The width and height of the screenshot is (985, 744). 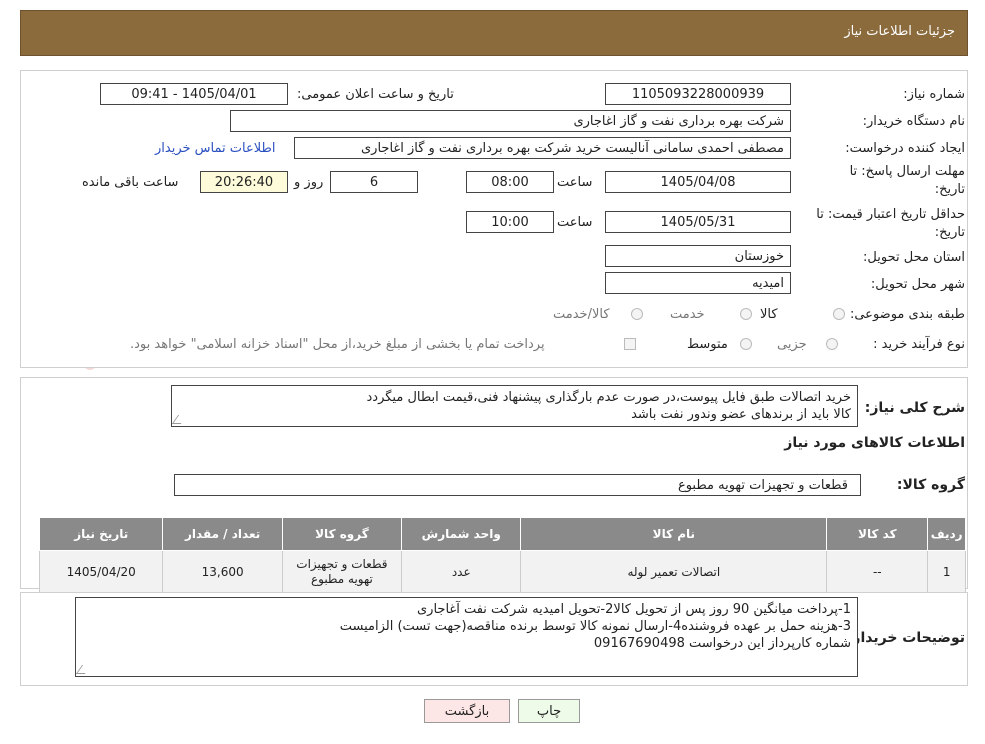 What do you see at coordinates (949, 232) in the screenshot?
I see `validity-label-date: تاریخ:` at bounding box center [949, 232].